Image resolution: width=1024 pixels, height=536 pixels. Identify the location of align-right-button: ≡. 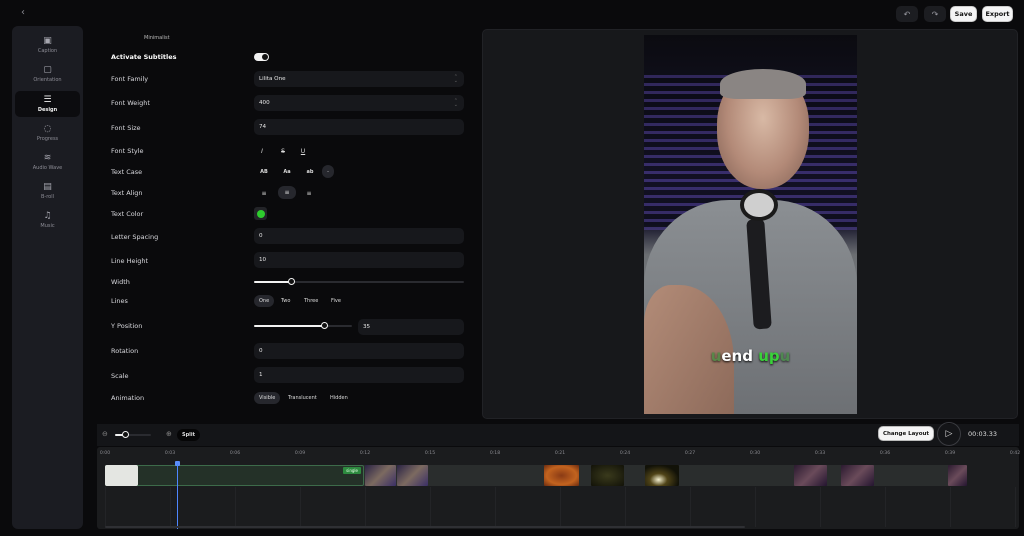
(309, 193).